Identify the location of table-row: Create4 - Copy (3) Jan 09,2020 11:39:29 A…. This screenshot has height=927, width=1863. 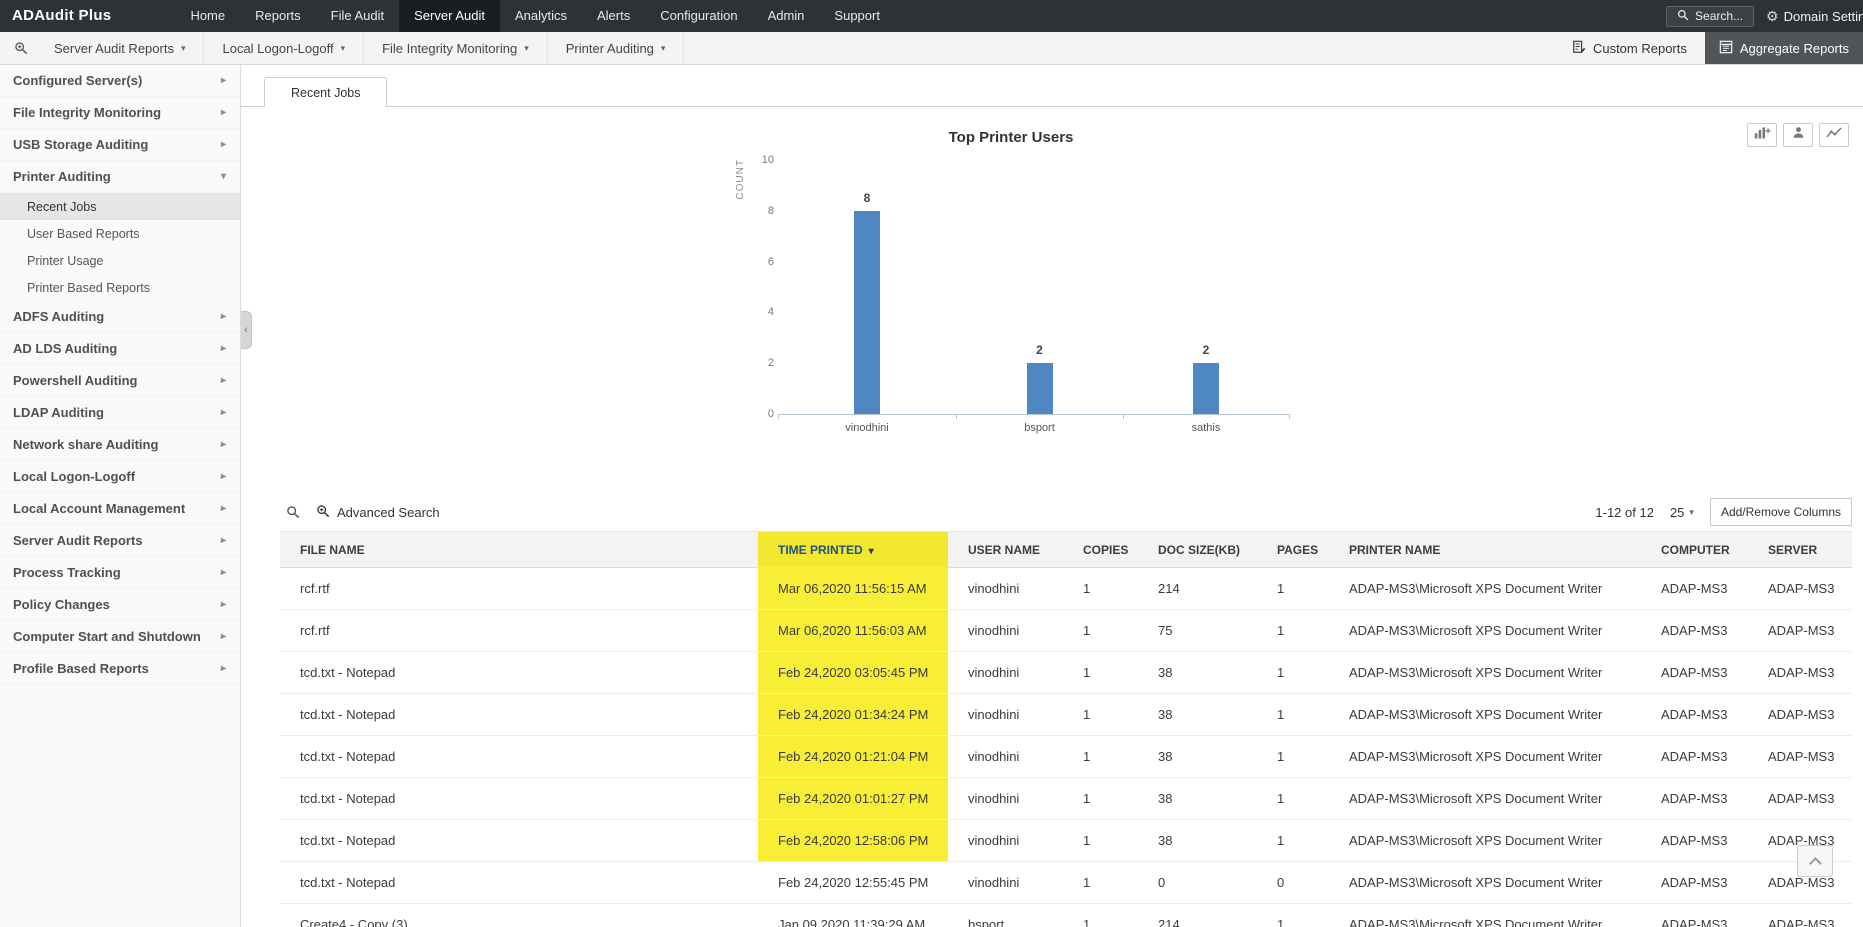
(1066, 915).